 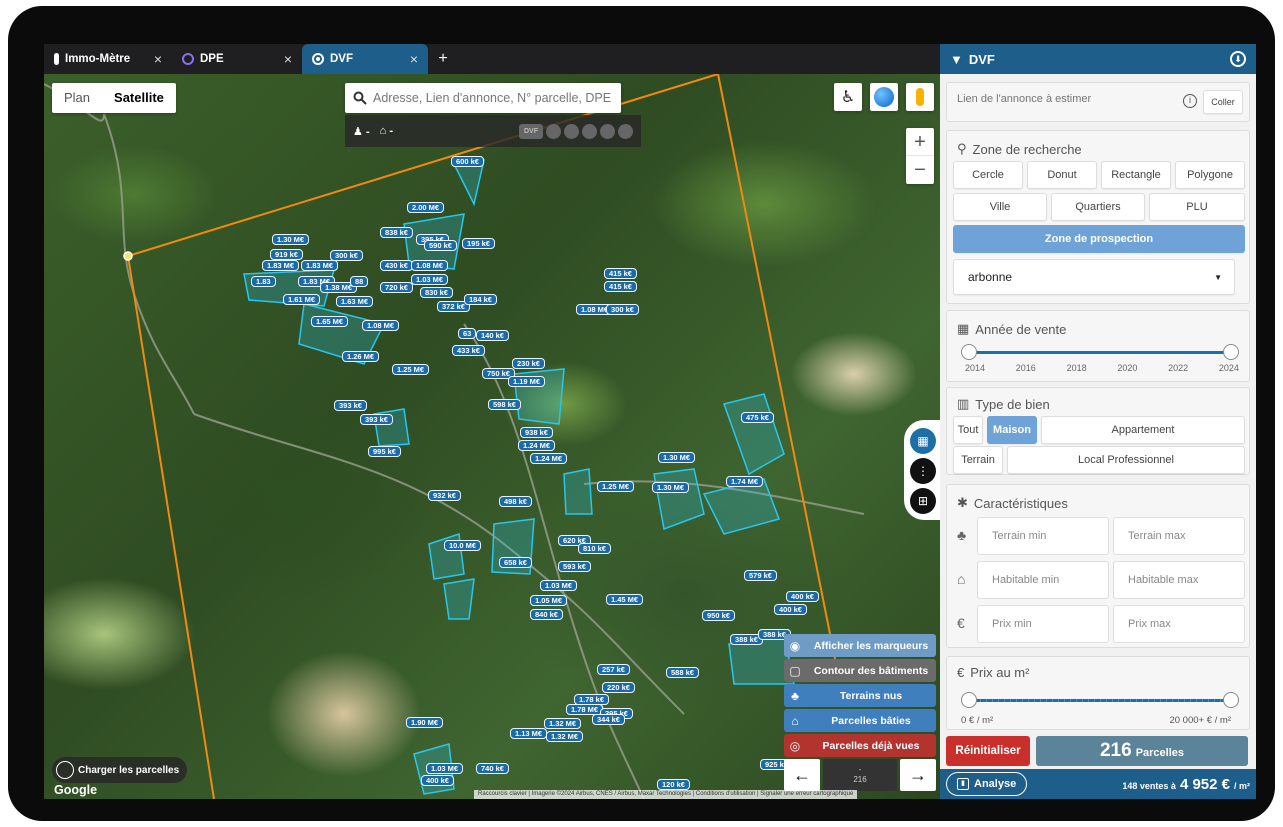 I want to click on zone-vertex, so click(x=128, y=256).